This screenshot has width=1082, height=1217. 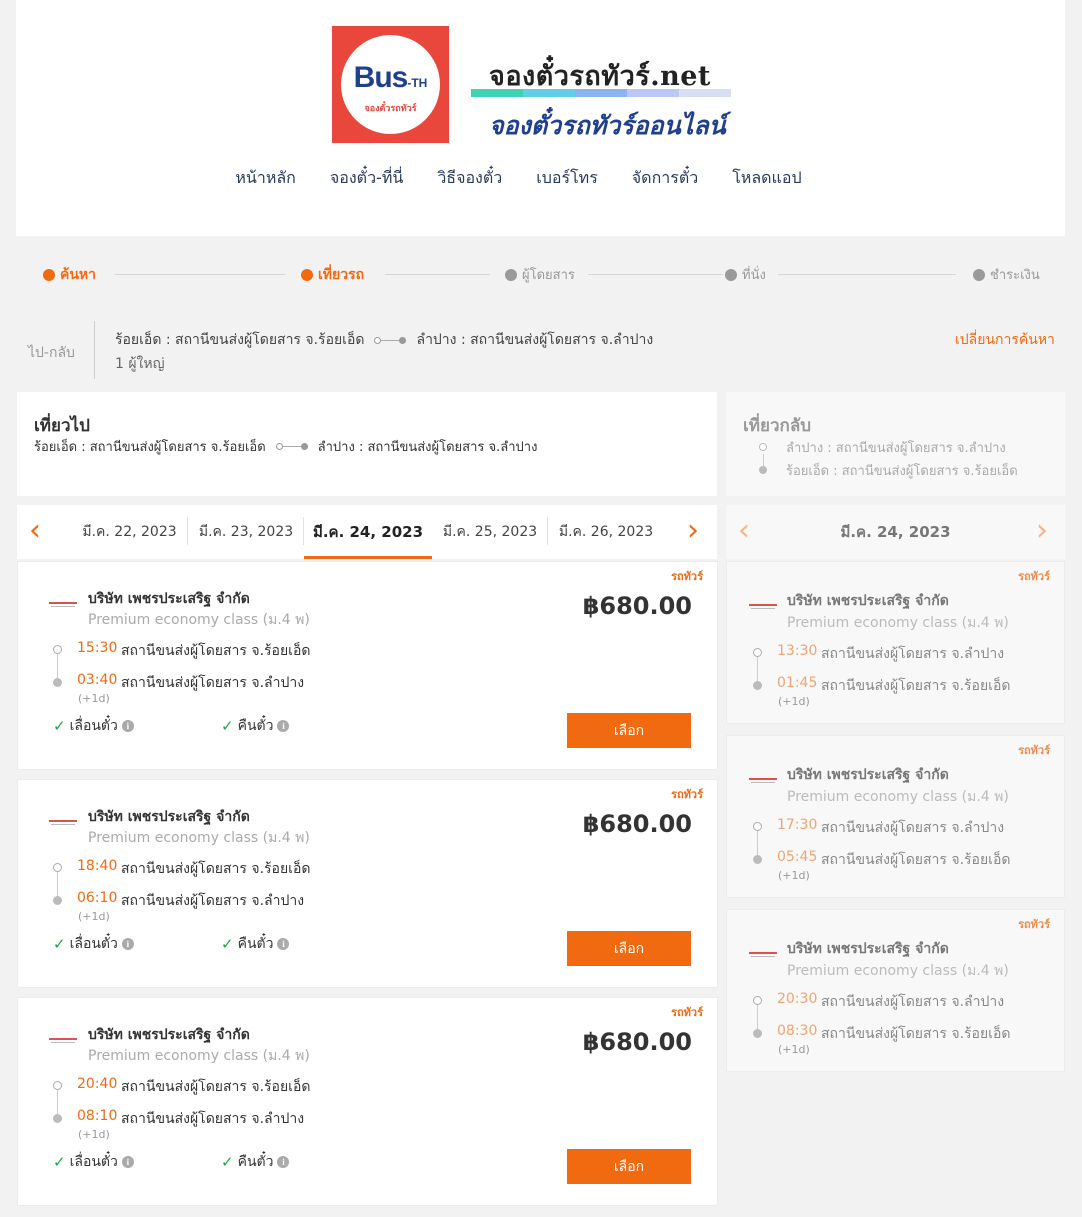 I want to click on return-date-bar: ‹ มี.ค. 24, 2023 ›, so click(x=895, y=532).